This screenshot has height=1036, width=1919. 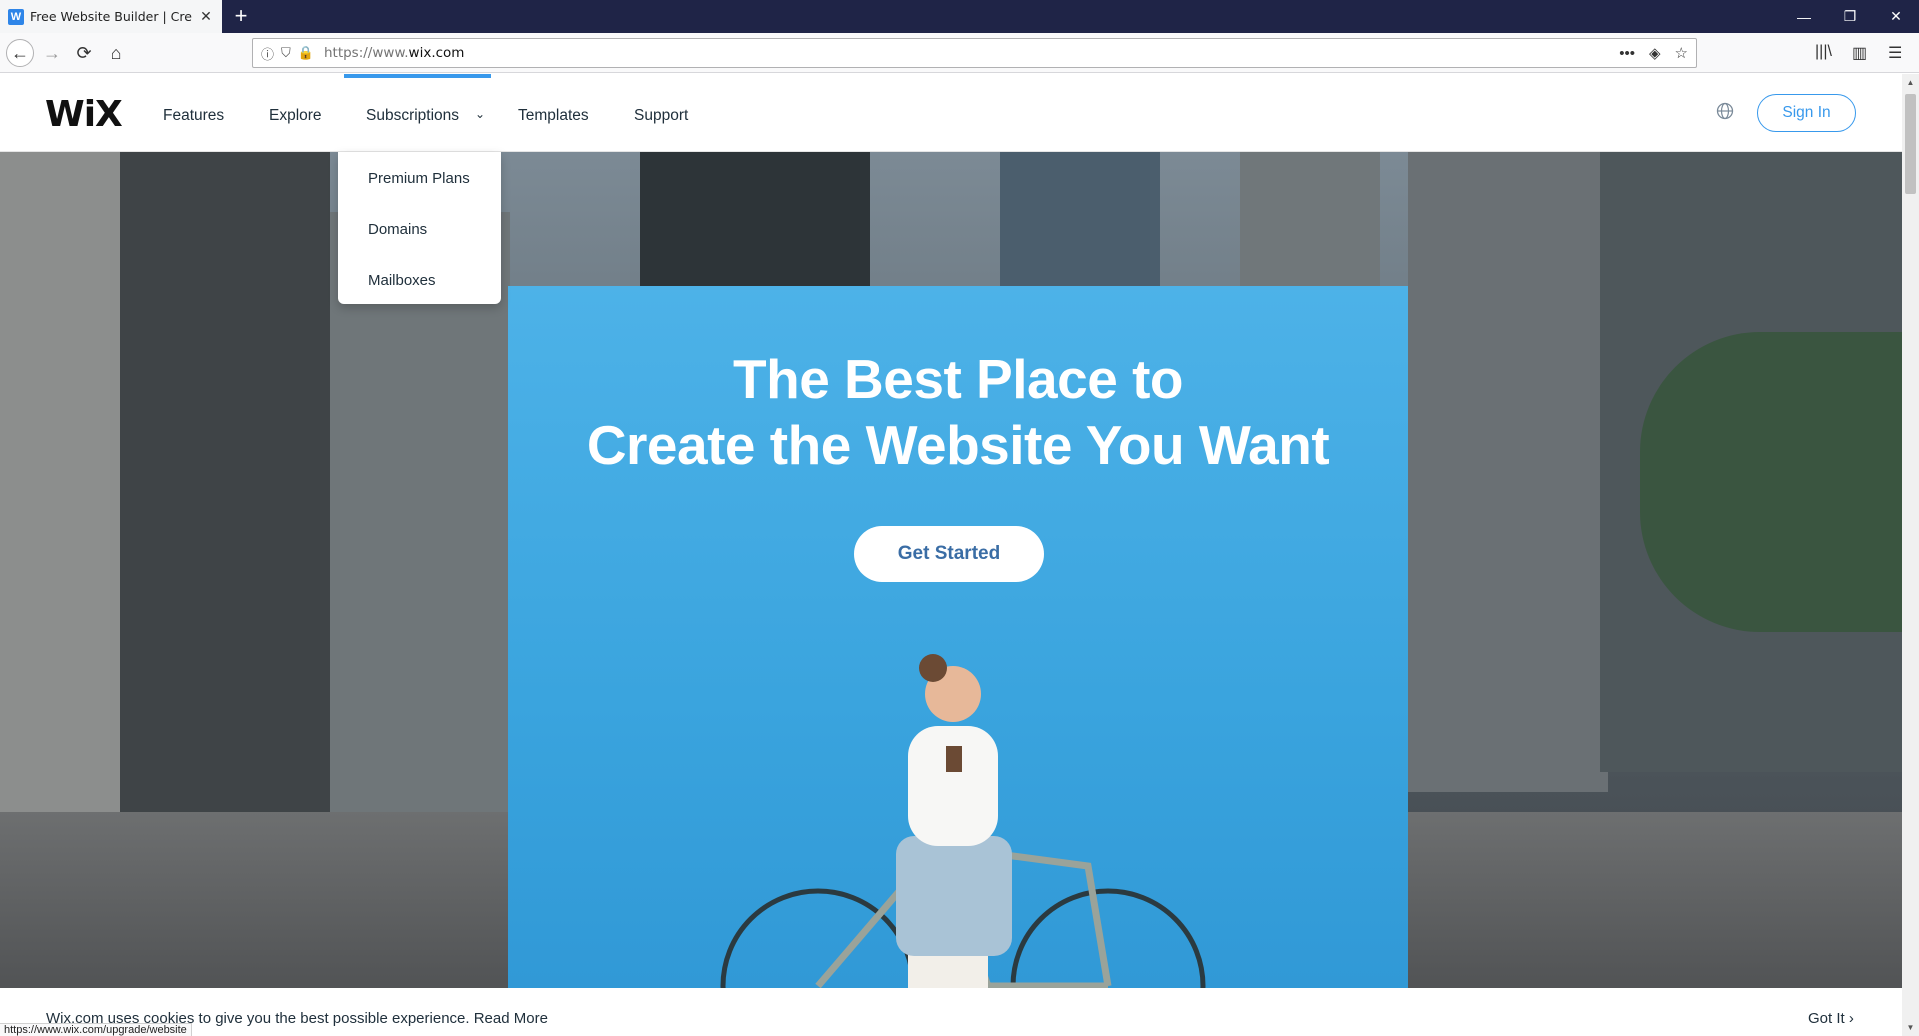 What do you see at coordinates (84, 114) in the screenshot?
I see `wix-logo: WiX` at bounding box center [84, 114].